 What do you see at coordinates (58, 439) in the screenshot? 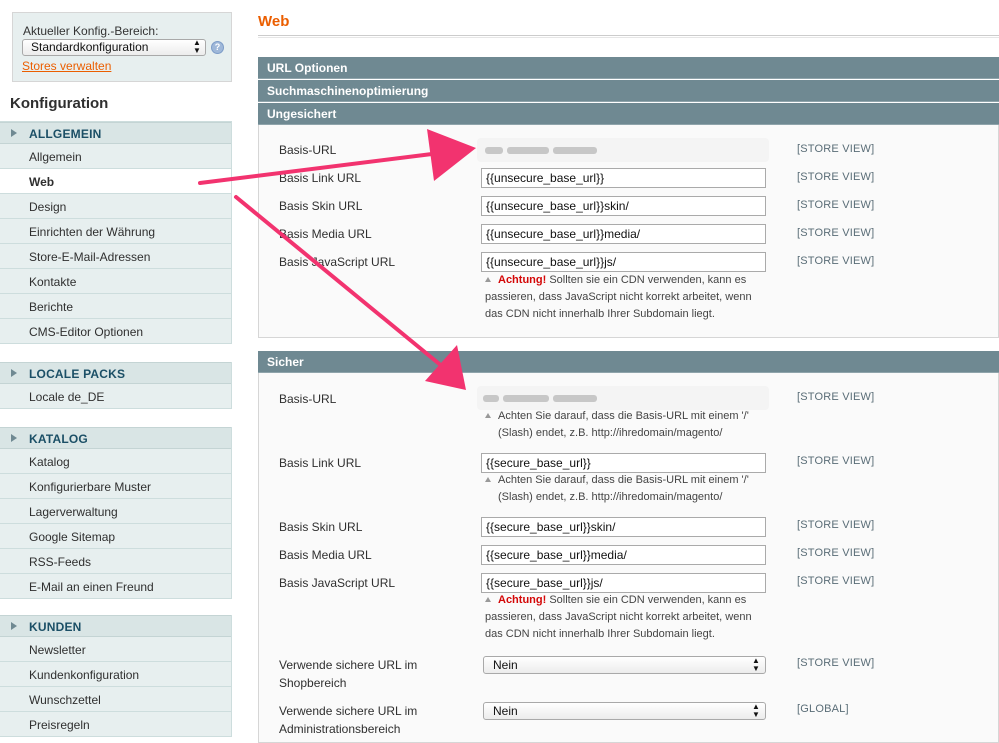
I see `nav-group-header-label: KATALOG` at bounding box center [58, 439].